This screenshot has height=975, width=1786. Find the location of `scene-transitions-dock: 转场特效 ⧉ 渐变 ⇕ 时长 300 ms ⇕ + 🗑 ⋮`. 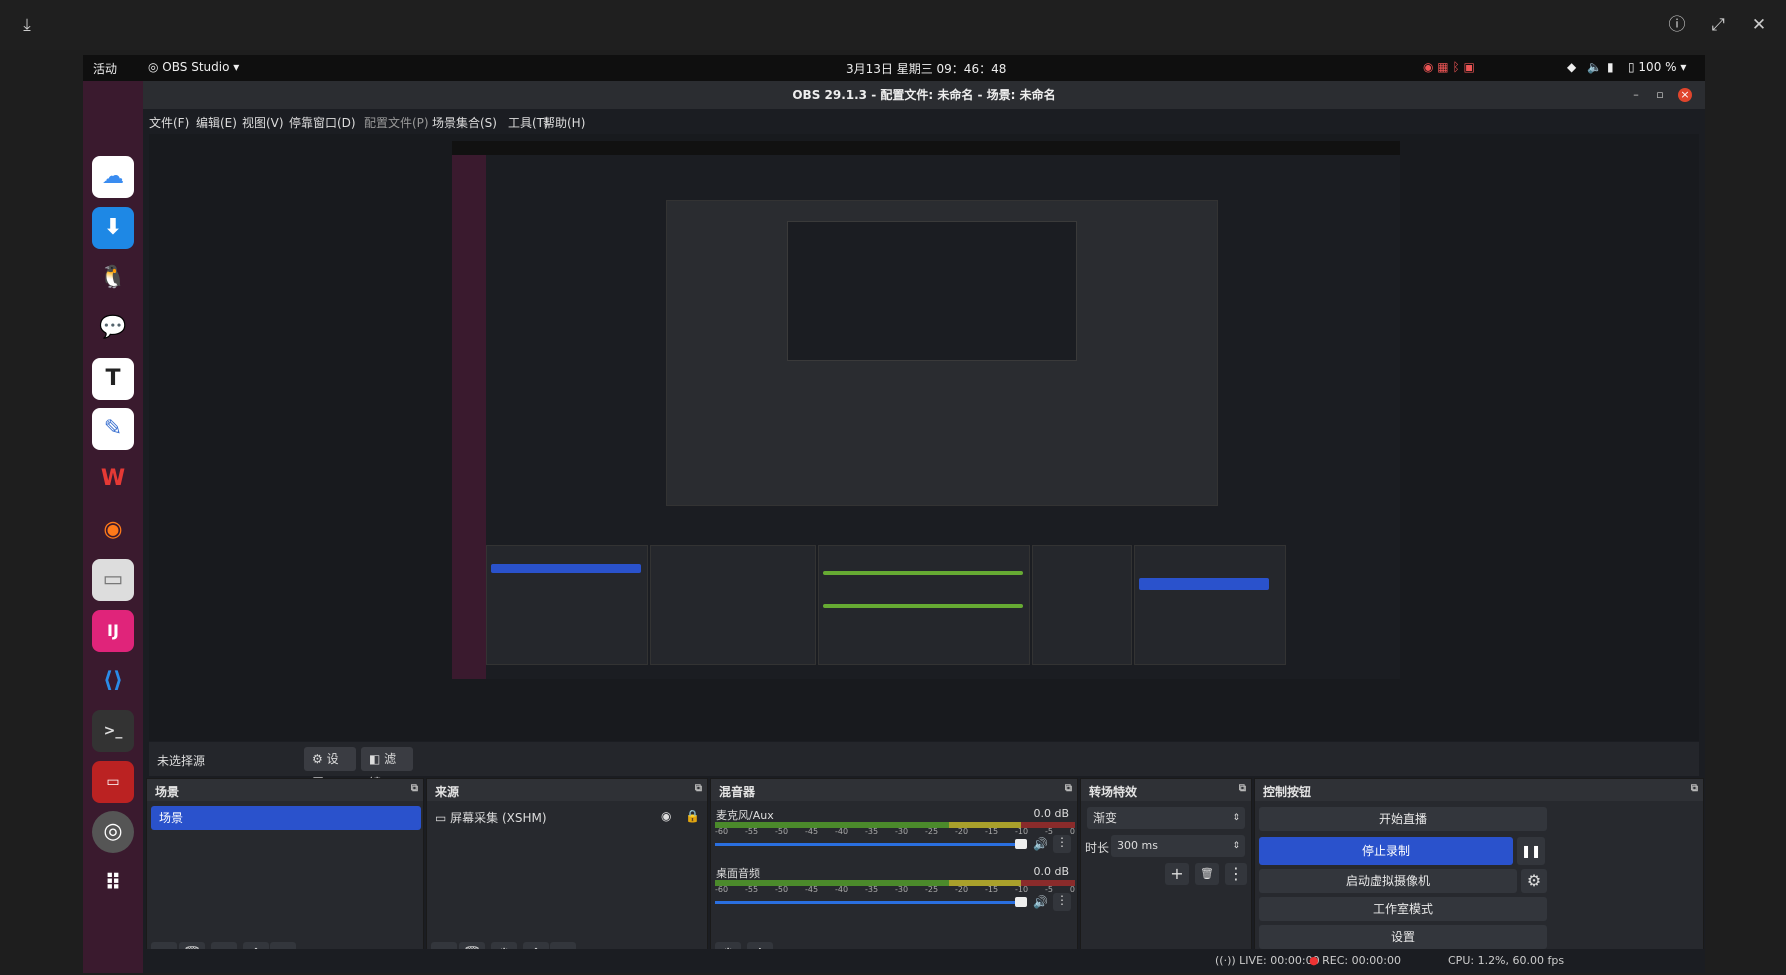

scene-transitions-dock: 转场特效 ⧉ 渐变 ⇕ 时长 300 ms ⇕ + 🗑 ⋮ is located at coordinates (1166, 875).